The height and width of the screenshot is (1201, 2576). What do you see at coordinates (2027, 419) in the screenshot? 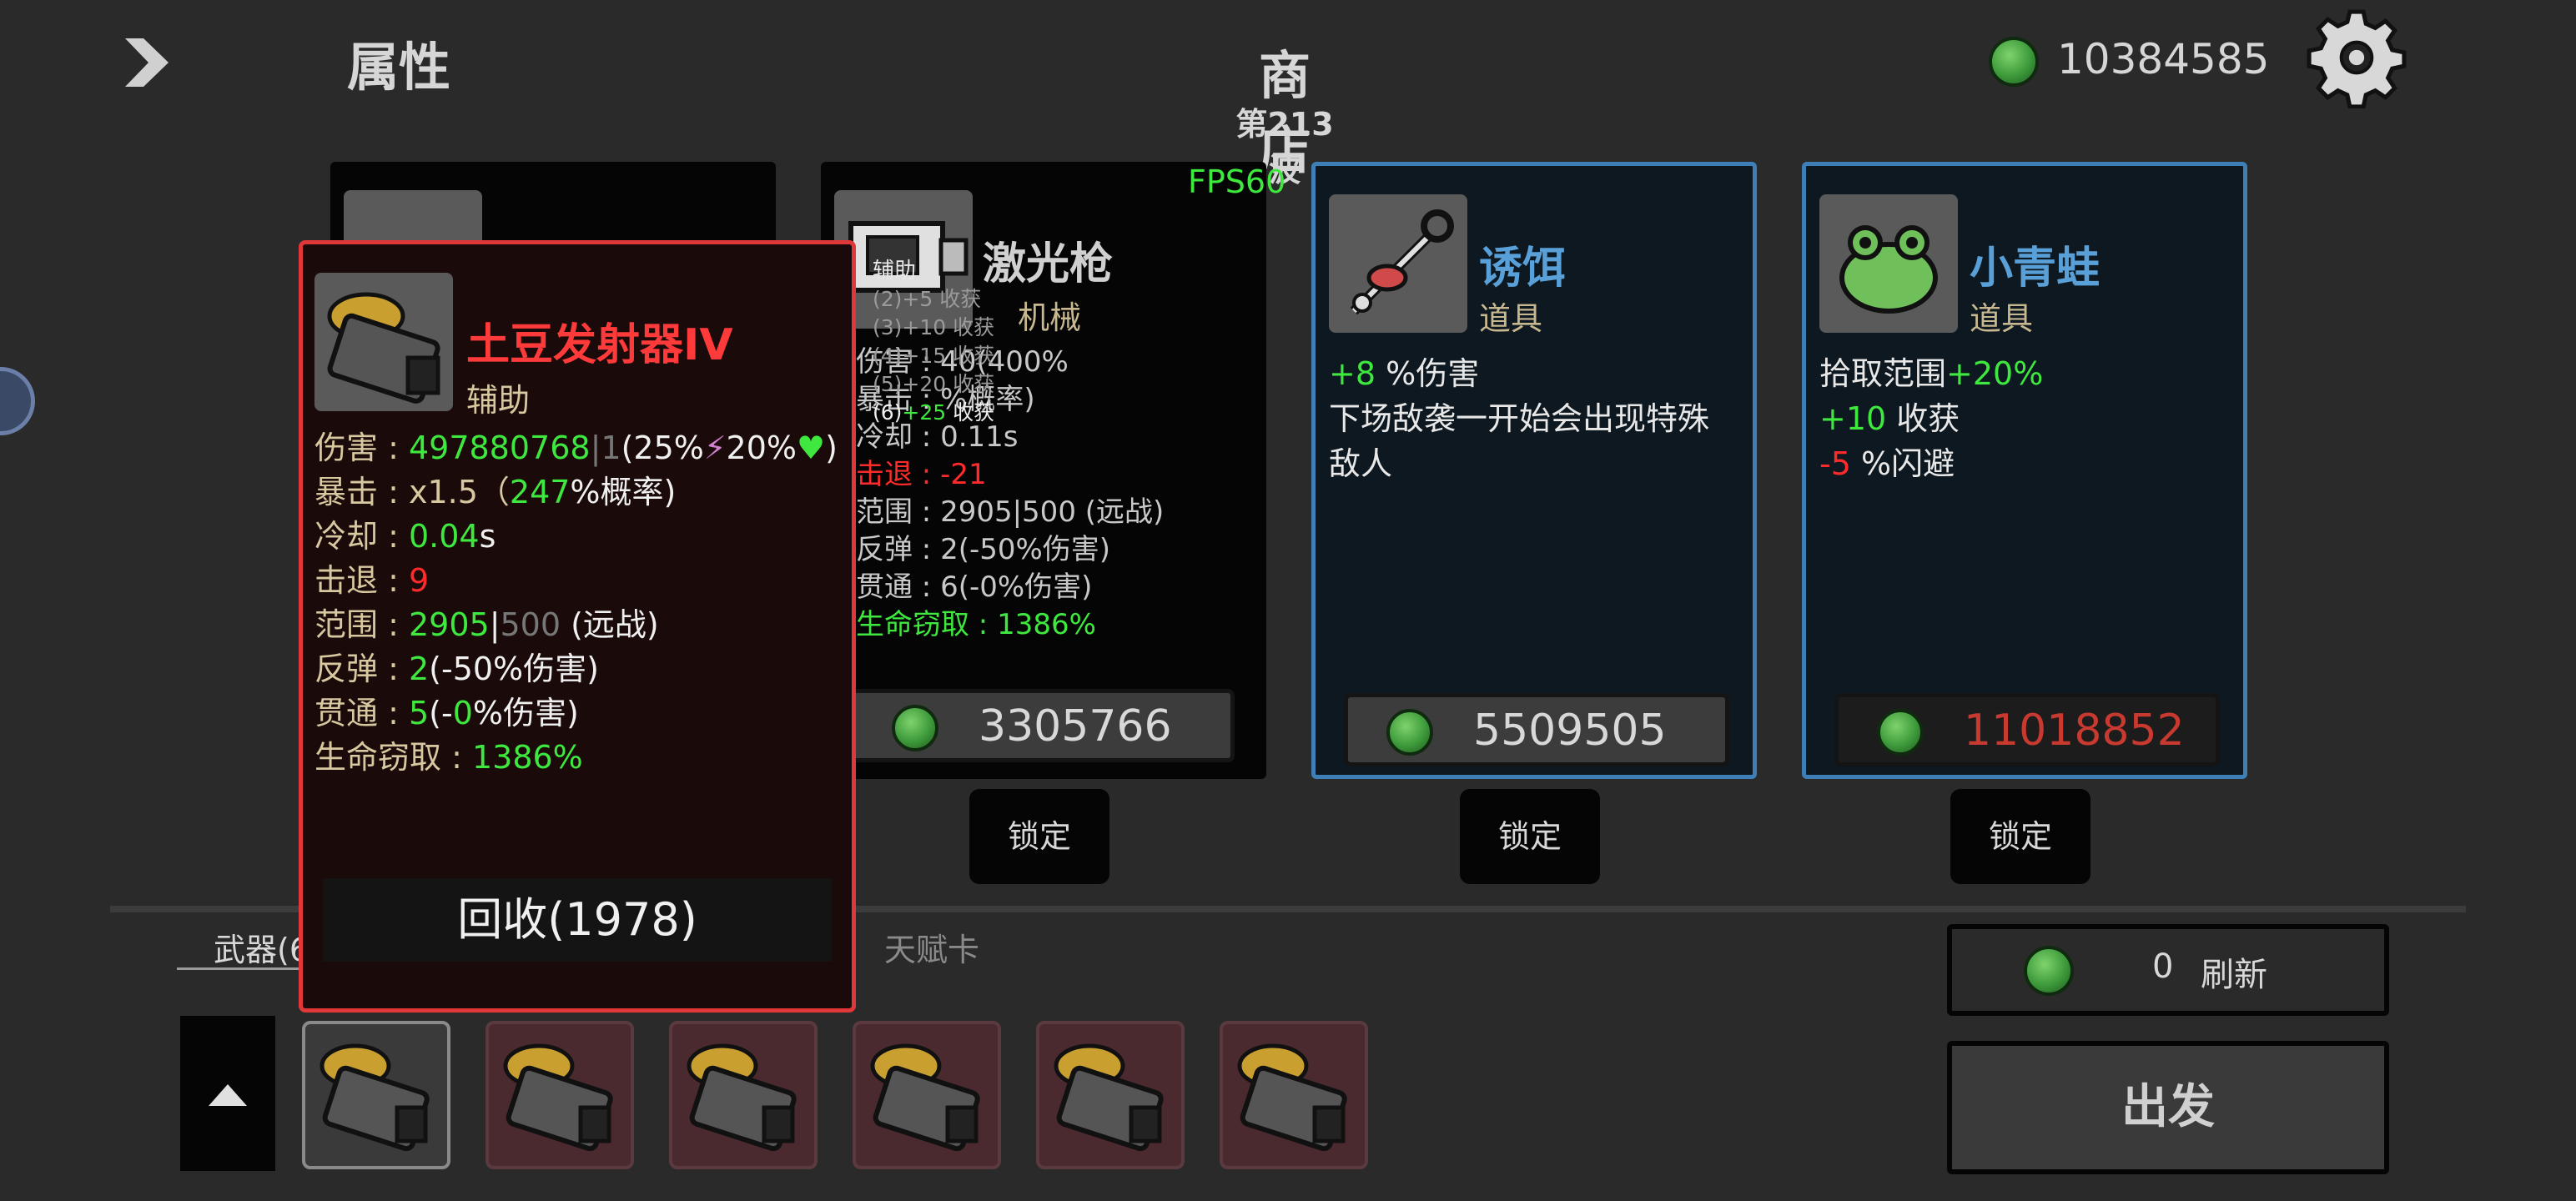
I see `item-description: 拾取范围+20% +10 收获 -5 %闪避` at bounding box center [2027, 419].